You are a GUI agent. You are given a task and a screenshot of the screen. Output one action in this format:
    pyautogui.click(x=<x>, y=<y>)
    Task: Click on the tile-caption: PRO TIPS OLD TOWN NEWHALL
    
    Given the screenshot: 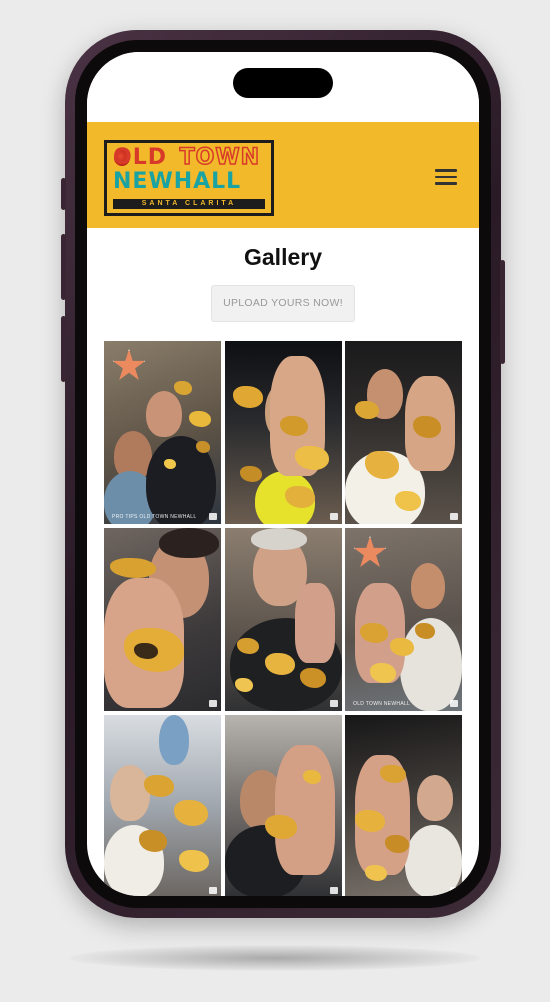 What is the action you would take?
    pyautogui.click(x=154, y=517)
    